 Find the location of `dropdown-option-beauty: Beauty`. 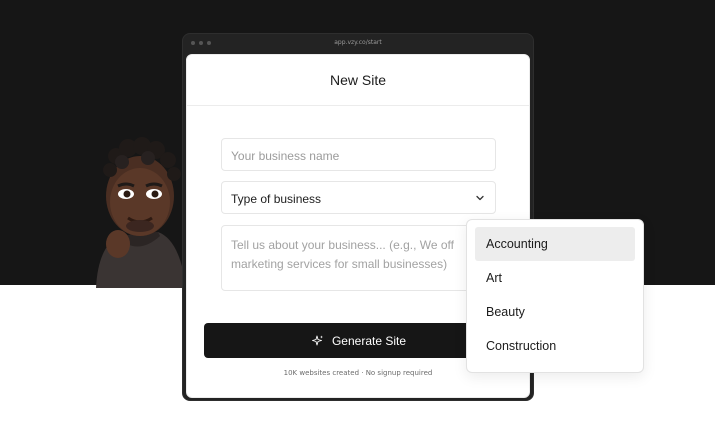

dropdown-option-beauty: Beauty is located at coordinates (555, 312).